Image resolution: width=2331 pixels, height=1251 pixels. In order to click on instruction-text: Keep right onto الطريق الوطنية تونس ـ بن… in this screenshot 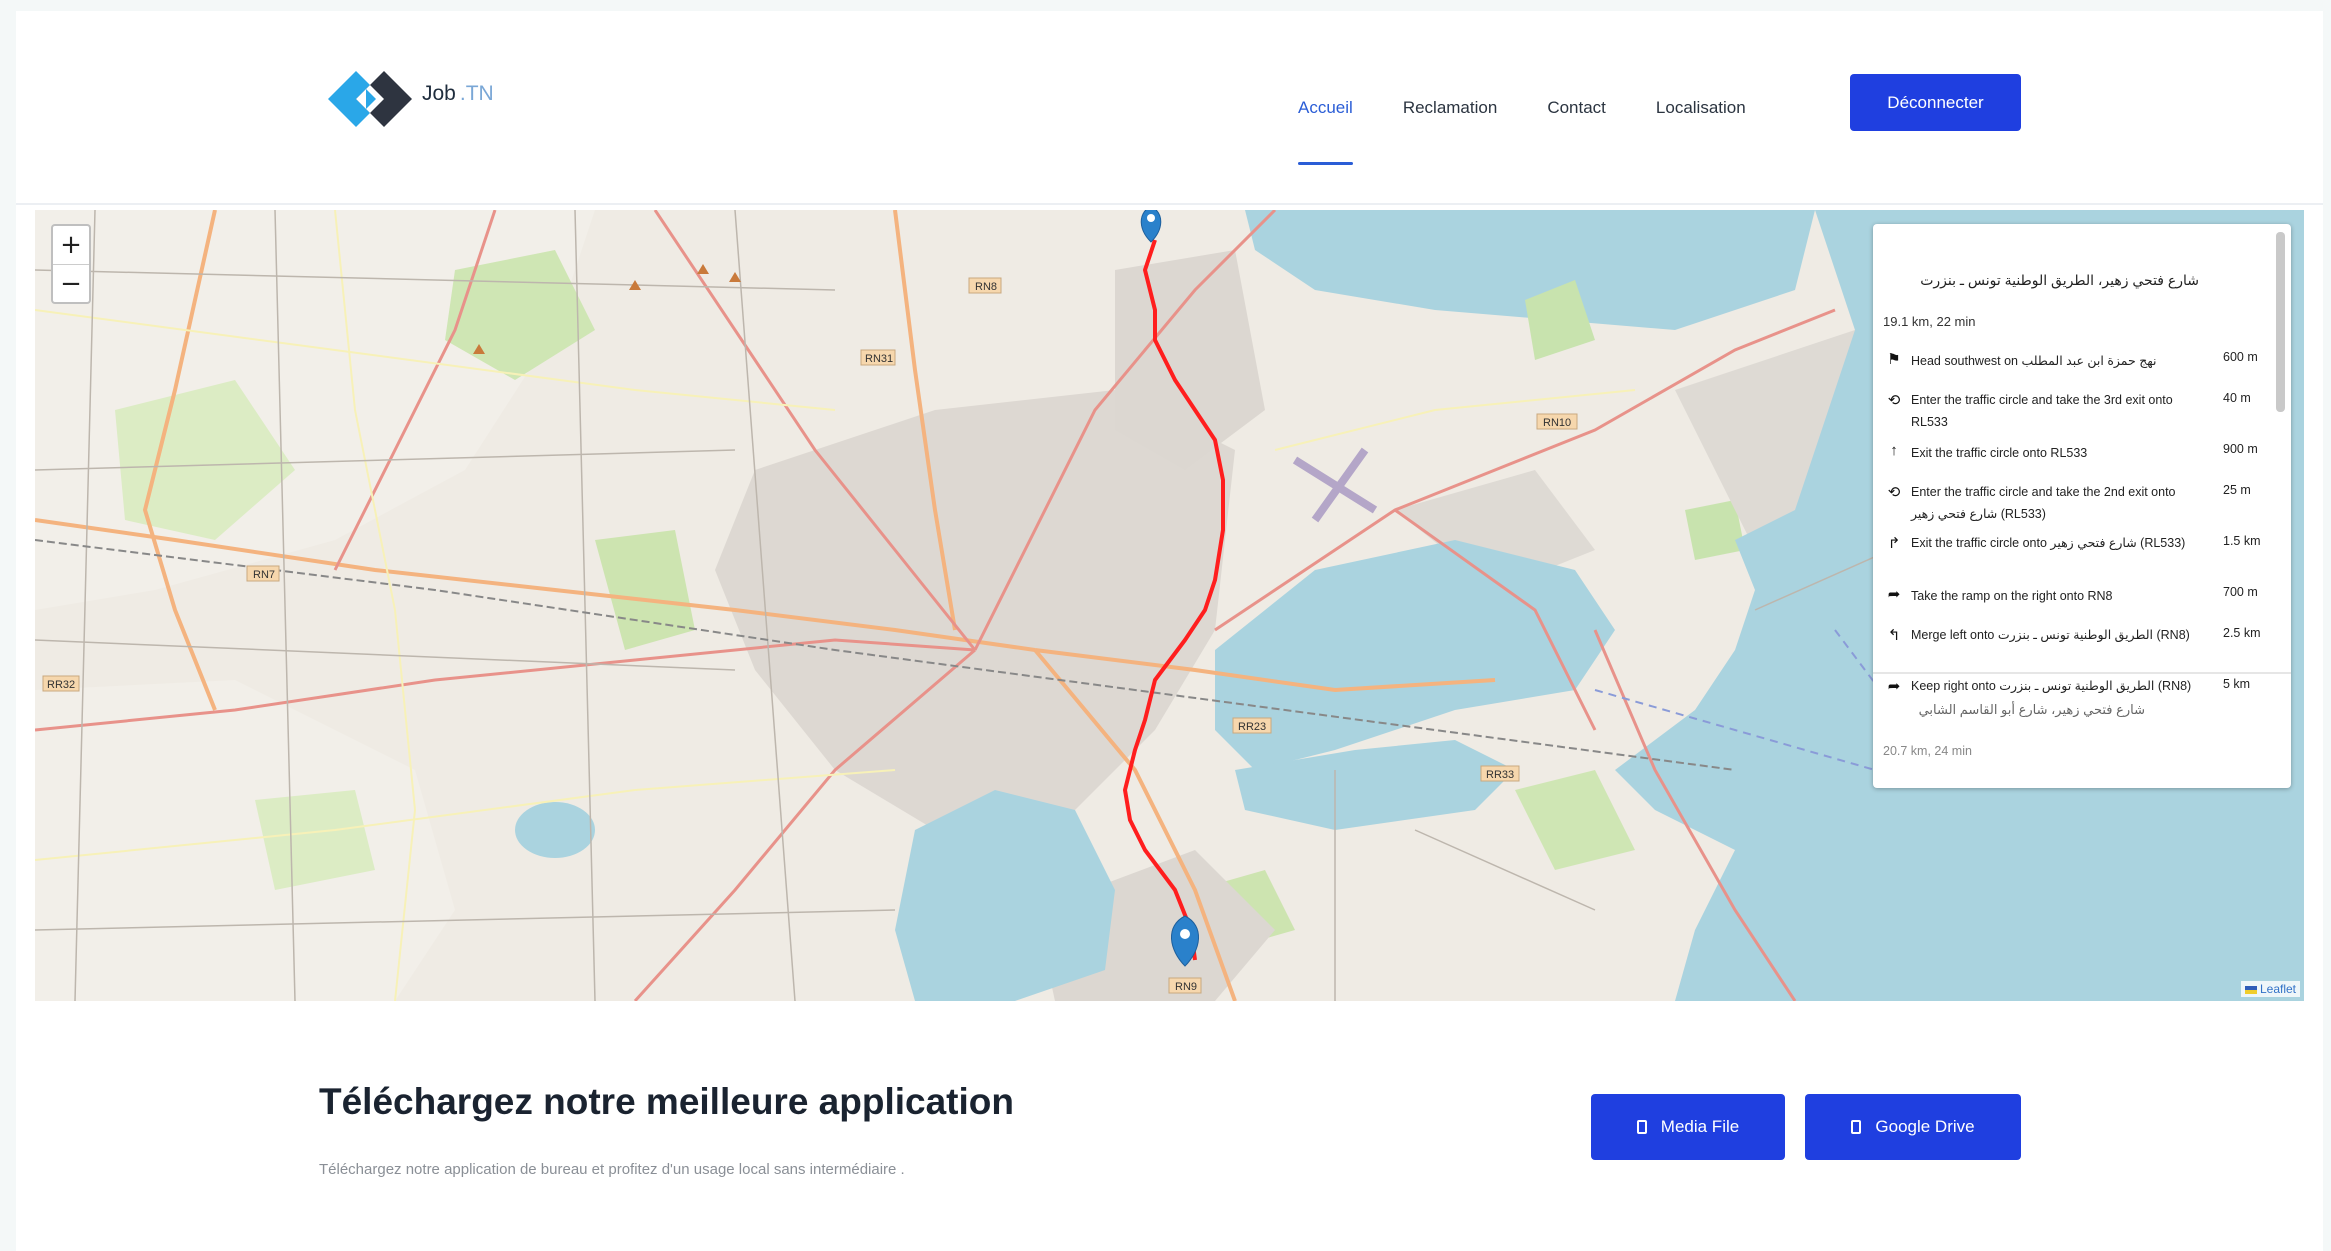, I will do `click(2051, 686)`.